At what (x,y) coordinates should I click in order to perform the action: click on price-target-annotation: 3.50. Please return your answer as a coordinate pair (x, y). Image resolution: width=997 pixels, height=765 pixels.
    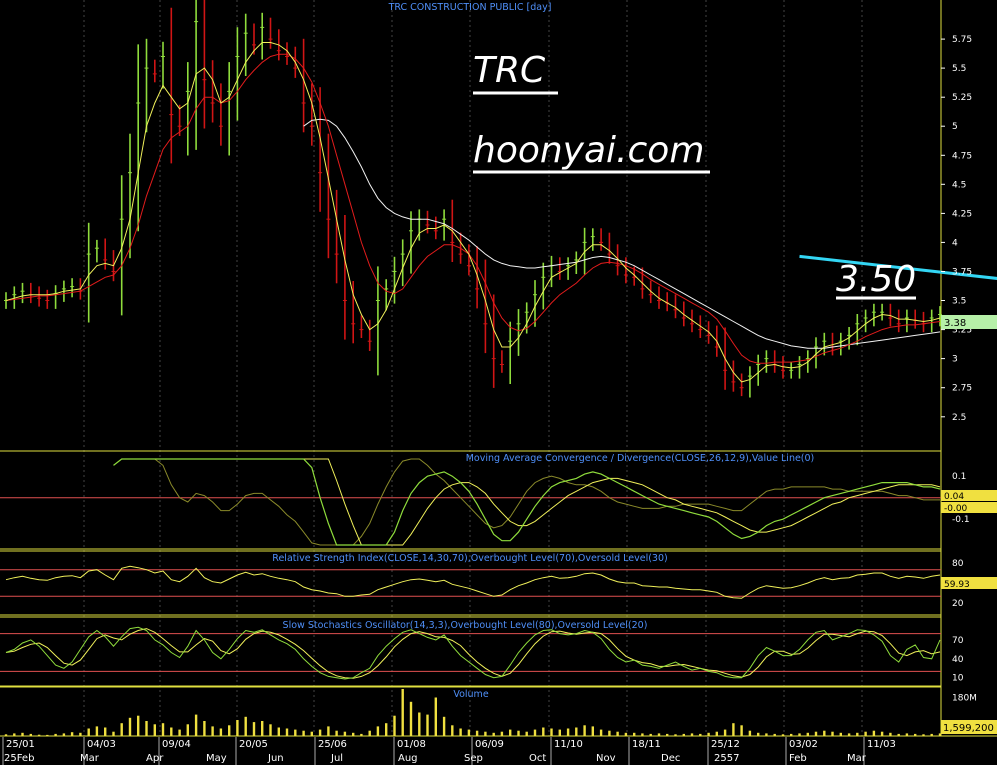
    Looking at the image, I should click on (876, 279).